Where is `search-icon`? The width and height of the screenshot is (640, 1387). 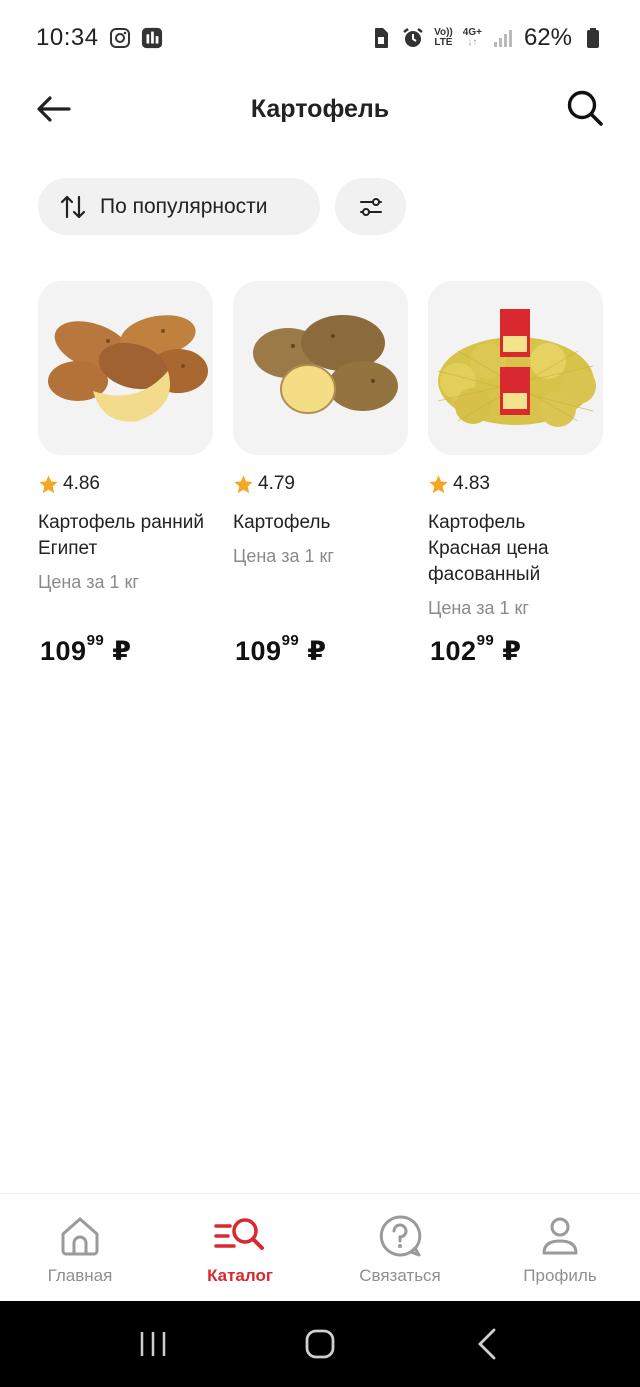
search-icon is located at coordinates (585, 108).